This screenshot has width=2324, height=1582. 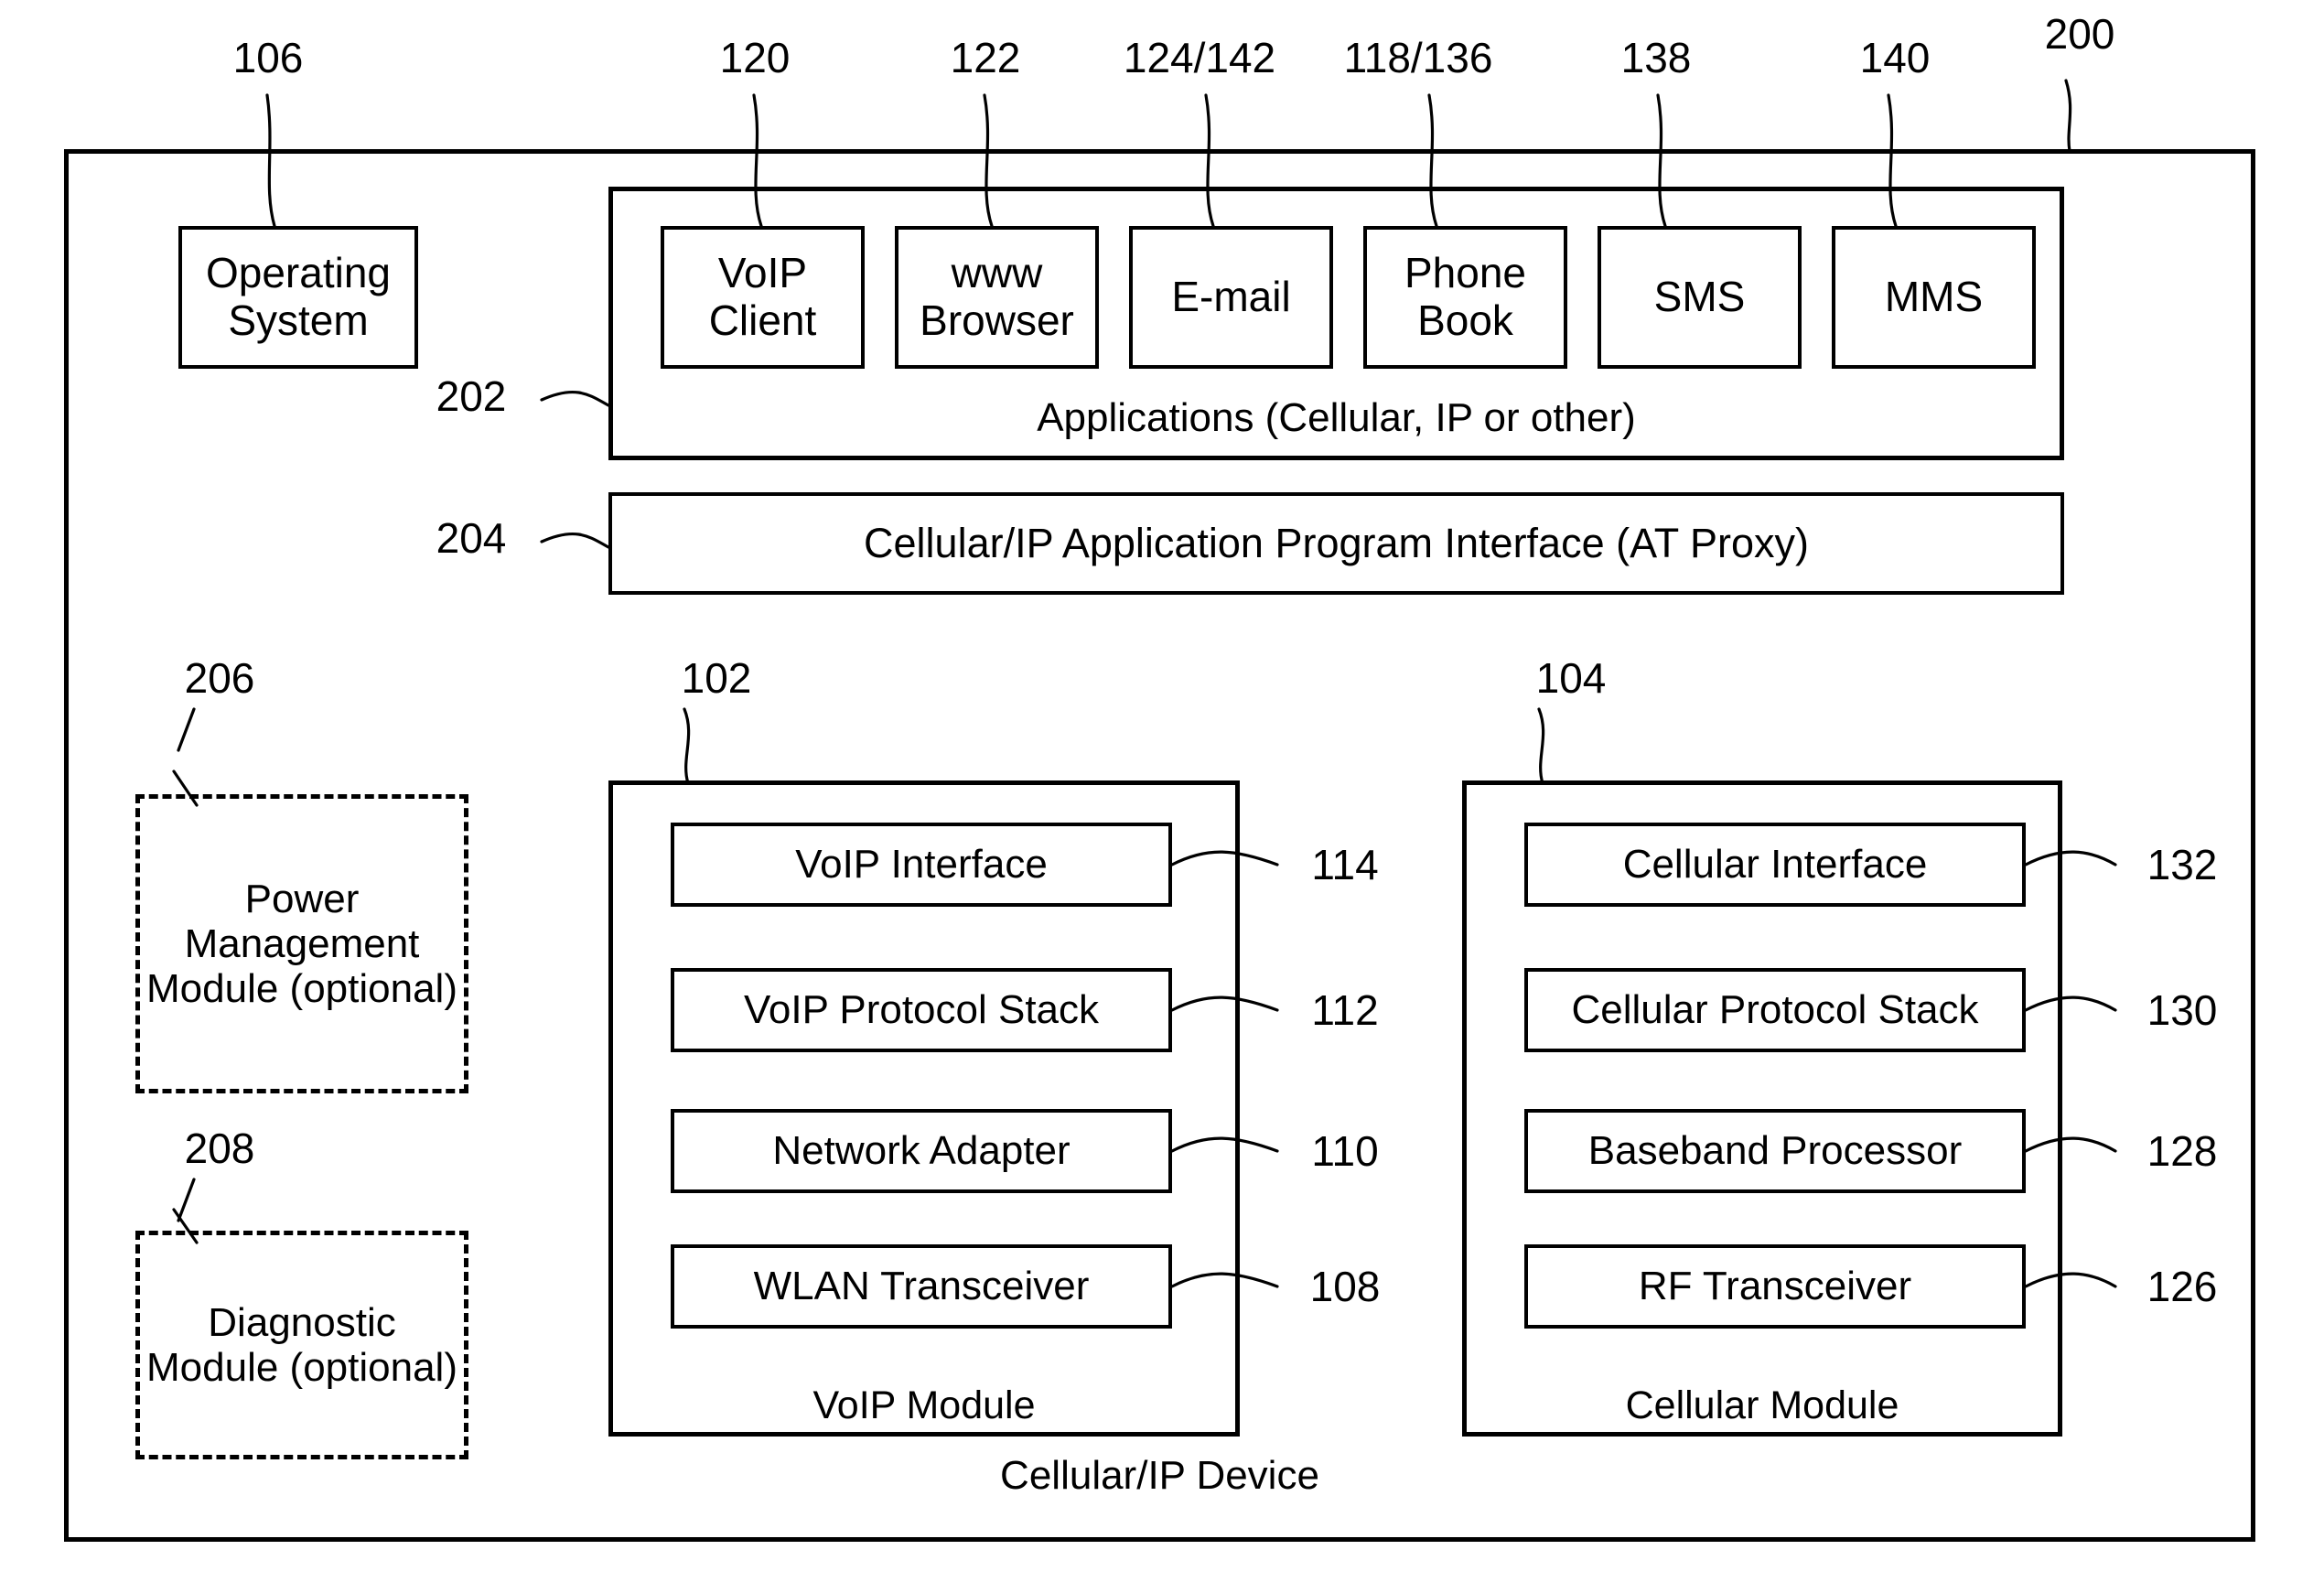 I want to click on power-management-module-box: Power Management Module (optional), so click(x=301, y=943).